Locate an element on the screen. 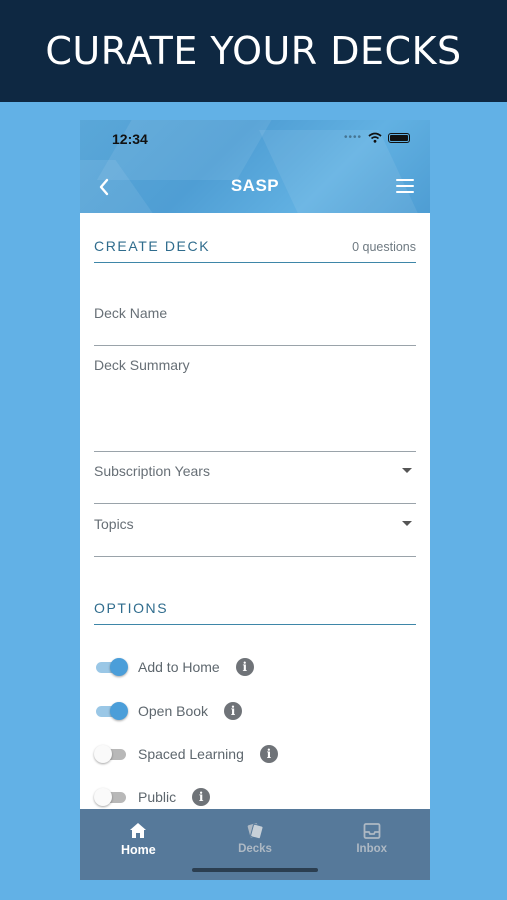 This screenshot has height=900, width=507. add-to-home-label: Add to Home is located at coordinates (179, 667).